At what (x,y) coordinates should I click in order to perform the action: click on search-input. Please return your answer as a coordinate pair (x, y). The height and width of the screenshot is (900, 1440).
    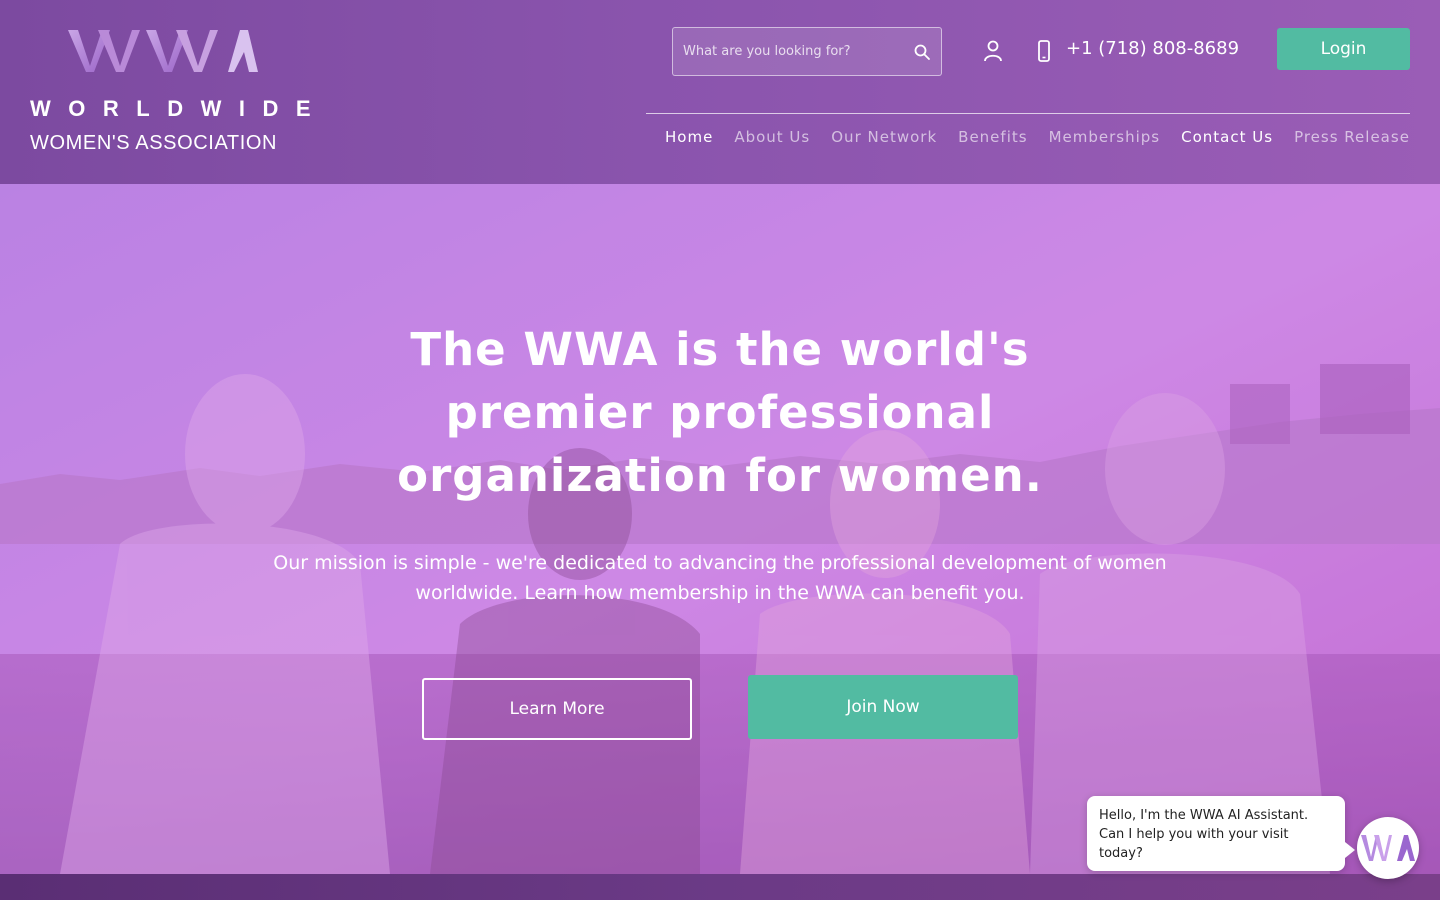
    Looking at the image, I should click on (793, 51).